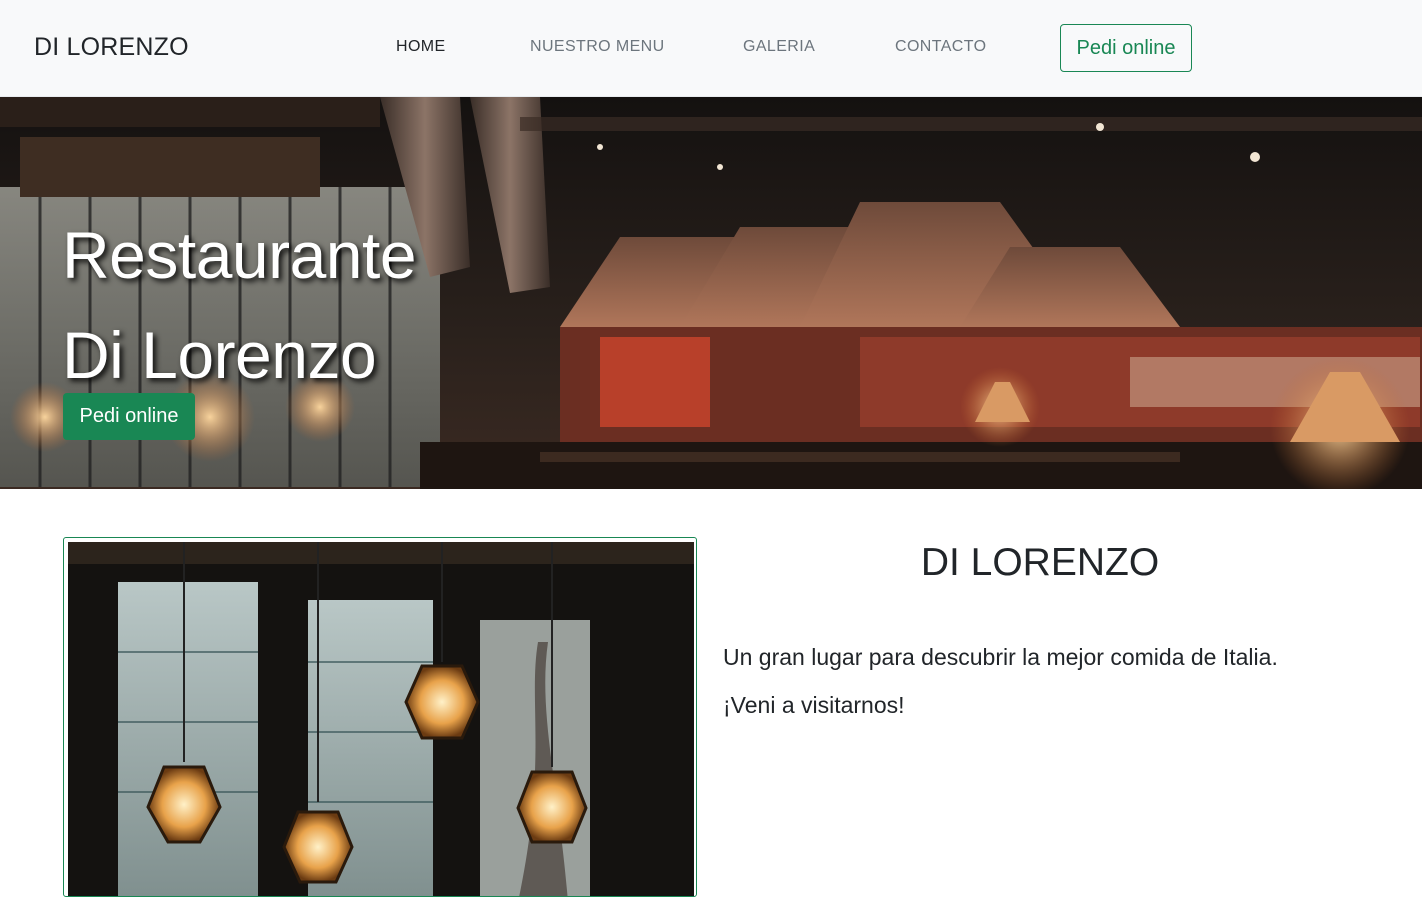 This screenshot has height=897, width=1422. I want to click on hero-title-line1: Restaurante, so click(239, 255).